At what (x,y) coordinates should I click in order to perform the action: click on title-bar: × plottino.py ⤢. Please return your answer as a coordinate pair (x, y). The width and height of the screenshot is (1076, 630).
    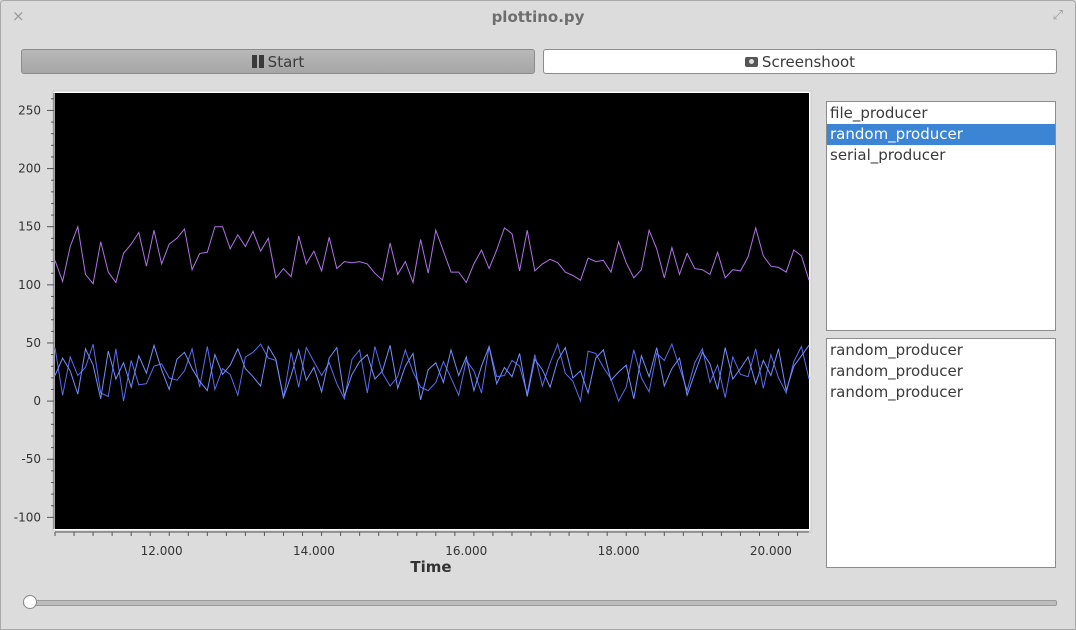
    Looking at the image, I should click on (538, 18).